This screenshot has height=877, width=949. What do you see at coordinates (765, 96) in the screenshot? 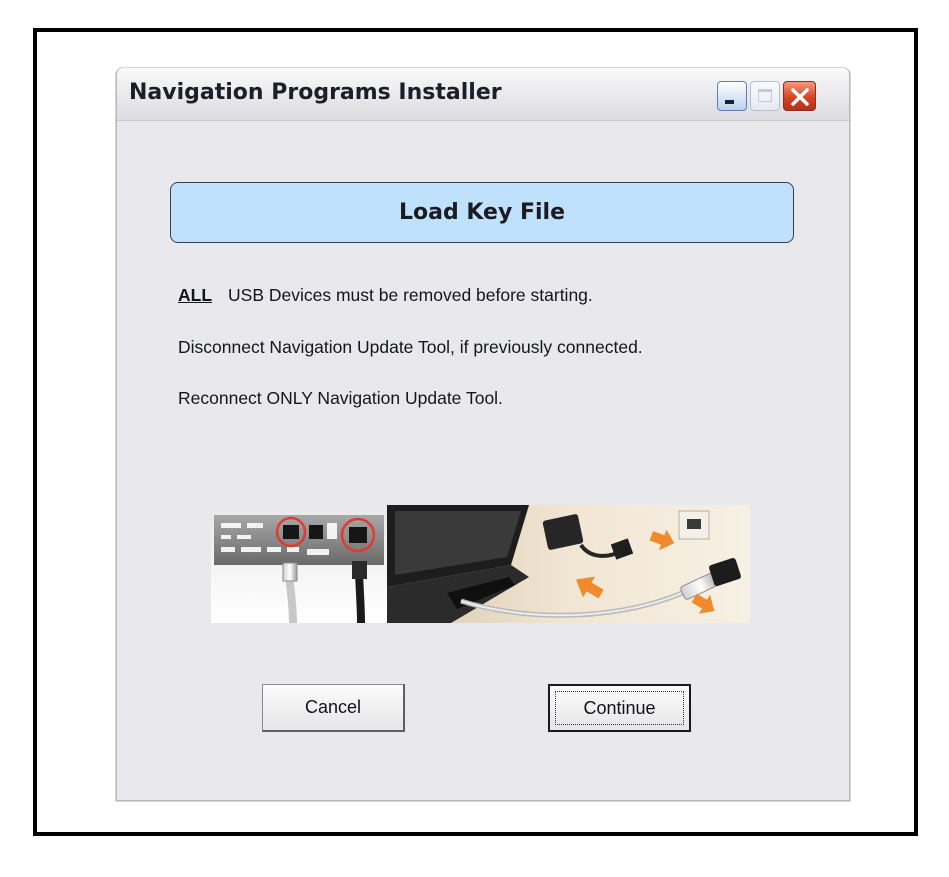
I see `maximize-icon` at bounding box center [765, 96].